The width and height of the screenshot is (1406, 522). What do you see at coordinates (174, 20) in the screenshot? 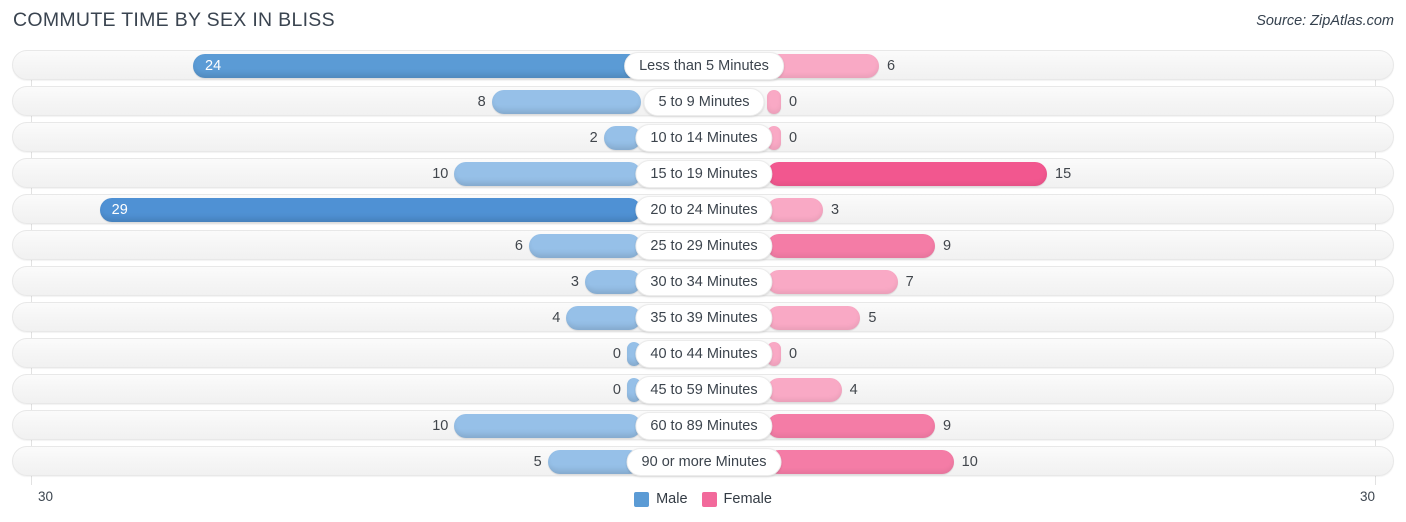
I see `page-title: COMMUTE TIME BY SEX IN BLISS` at bounding box center [174, 20].